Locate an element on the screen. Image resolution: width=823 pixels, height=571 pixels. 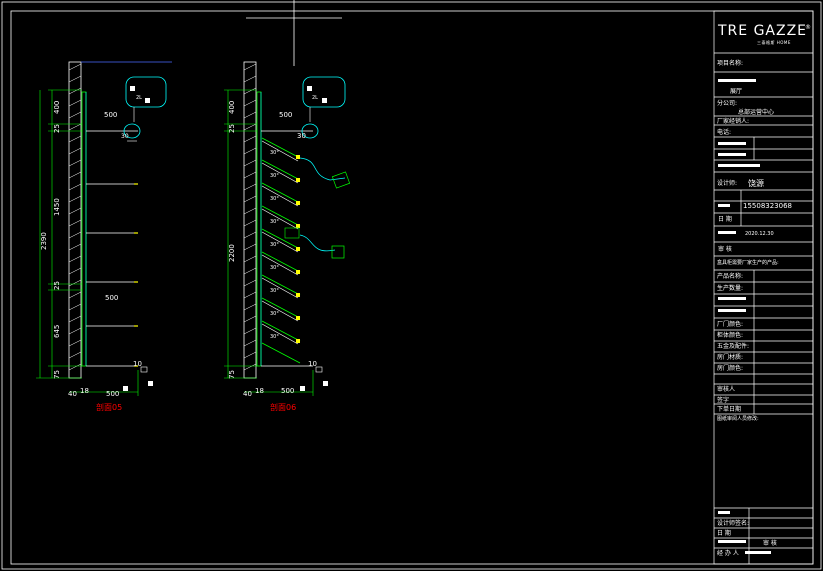
note-label: 图纸审阅人员修改: is located at coordinates (738, 419).